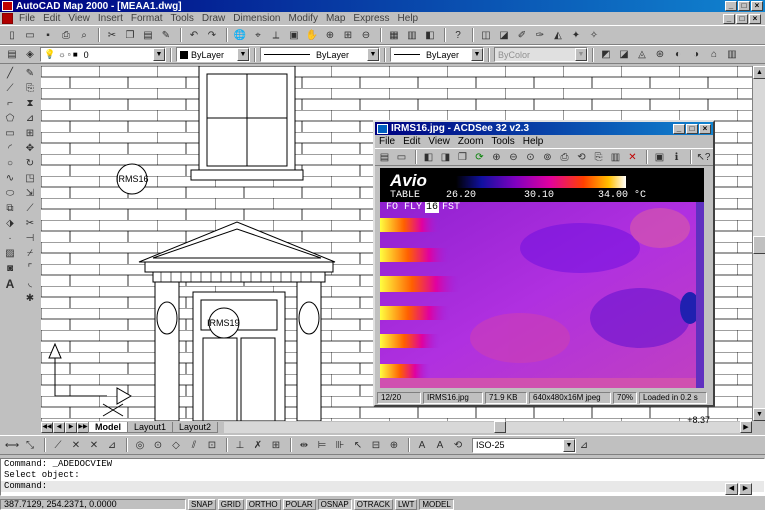 This screenshot has height=510, width=765. I want to click on pan-icon: ✋, so click(312, 35).